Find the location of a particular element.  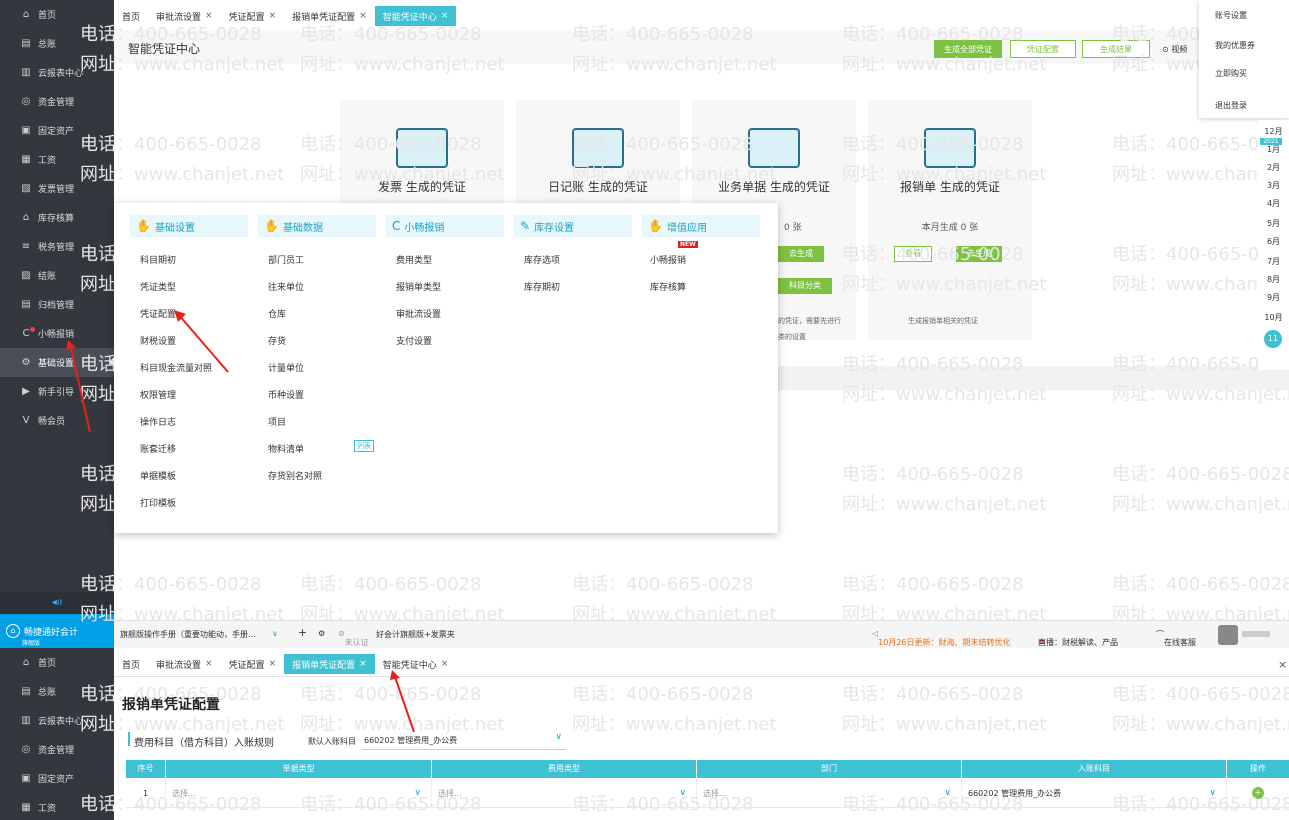

menu-item-操作日志: 操作日志 is located at coordinates (158, 421).